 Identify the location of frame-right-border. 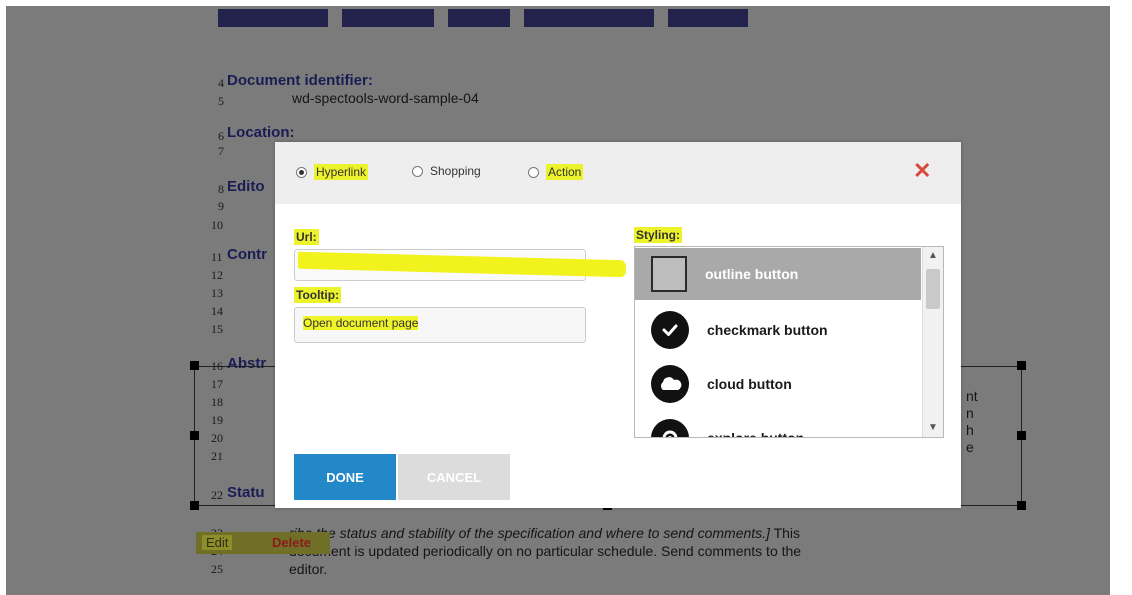
(1121, 297).